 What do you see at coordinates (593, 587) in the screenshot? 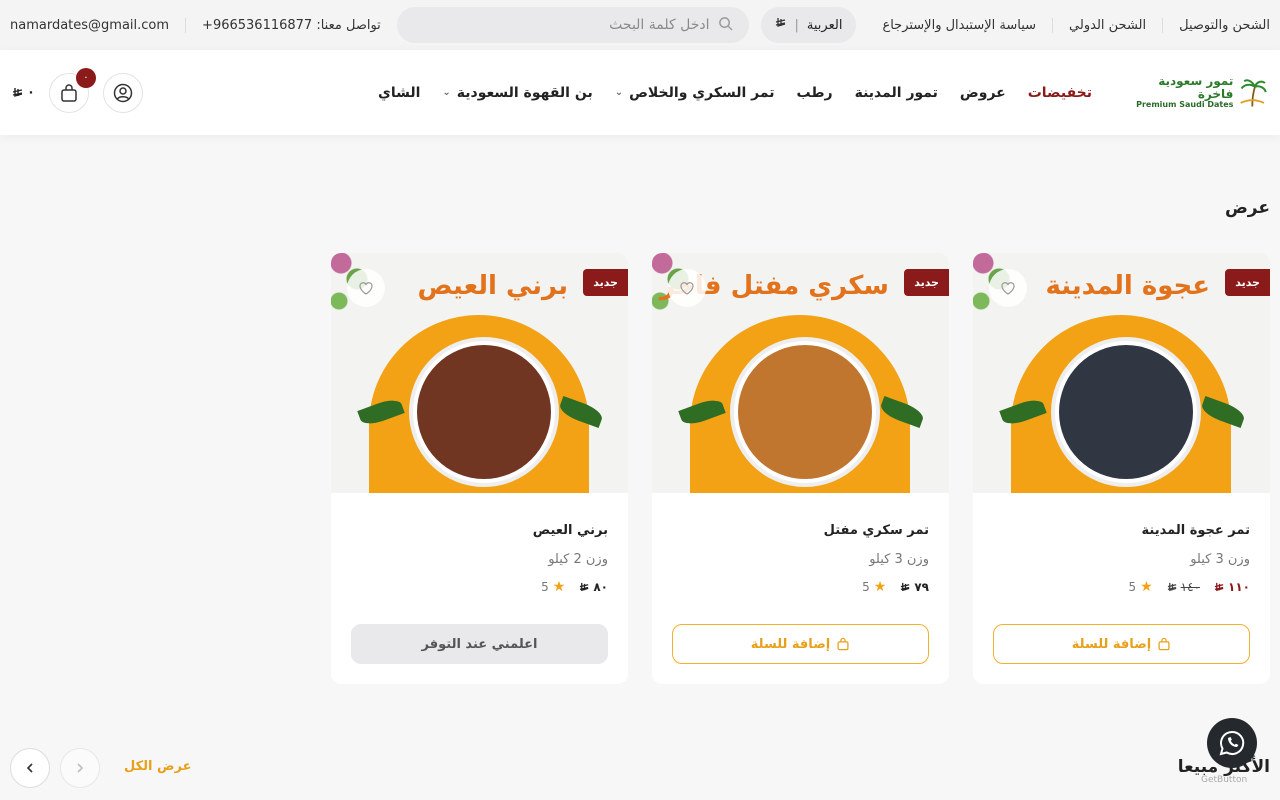
I see `product-price: ٨٠` at bounding box center [593, 587].